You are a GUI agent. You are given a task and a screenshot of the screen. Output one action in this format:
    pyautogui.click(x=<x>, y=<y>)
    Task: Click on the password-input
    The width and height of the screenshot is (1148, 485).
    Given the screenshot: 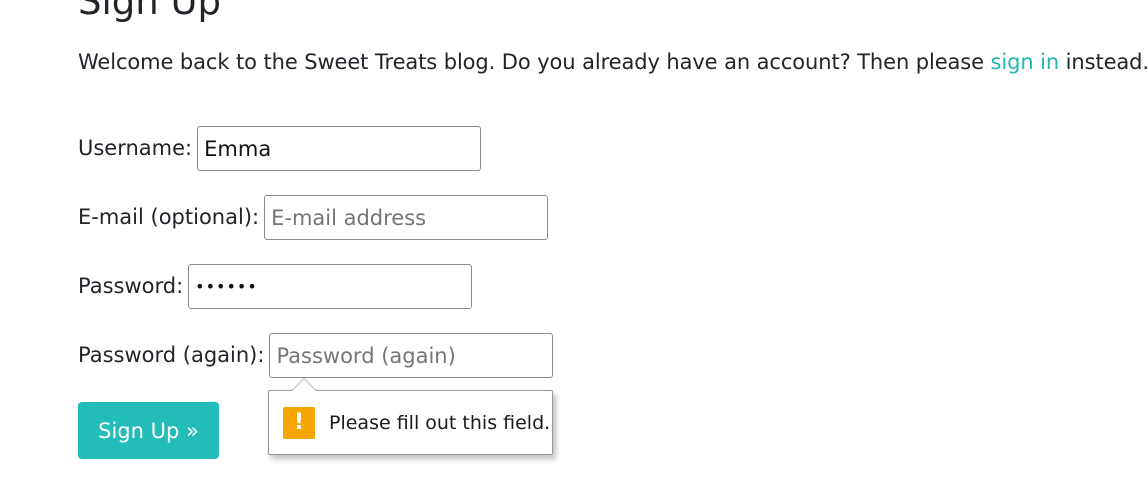 What is the action you would take?
    pyautogui.click(x=330, y=286)
    